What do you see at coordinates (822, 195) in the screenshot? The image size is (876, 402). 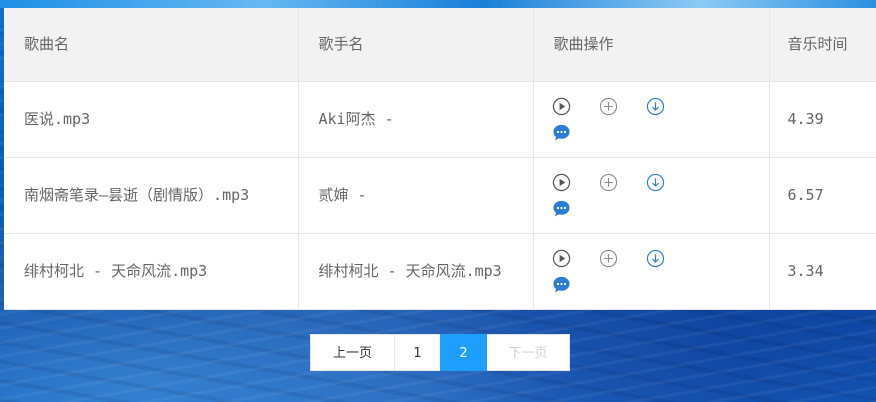 I see `music-time-cell: 6.57` at bounding box center [822, 195].